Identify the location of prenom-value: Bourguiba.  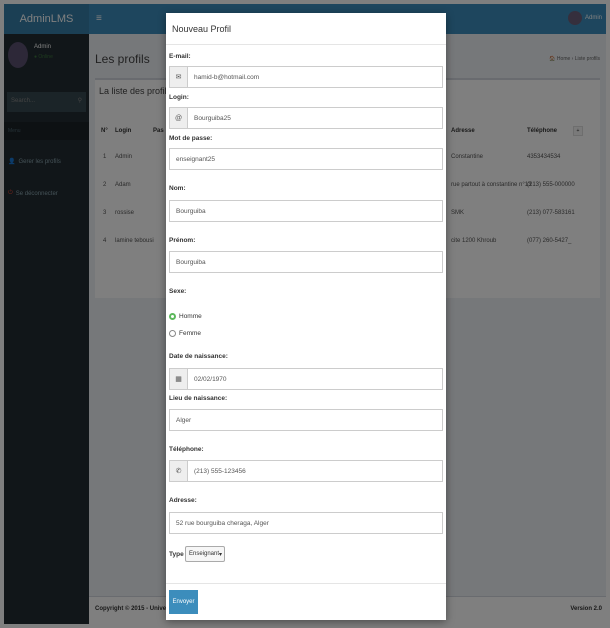
(191, 262).